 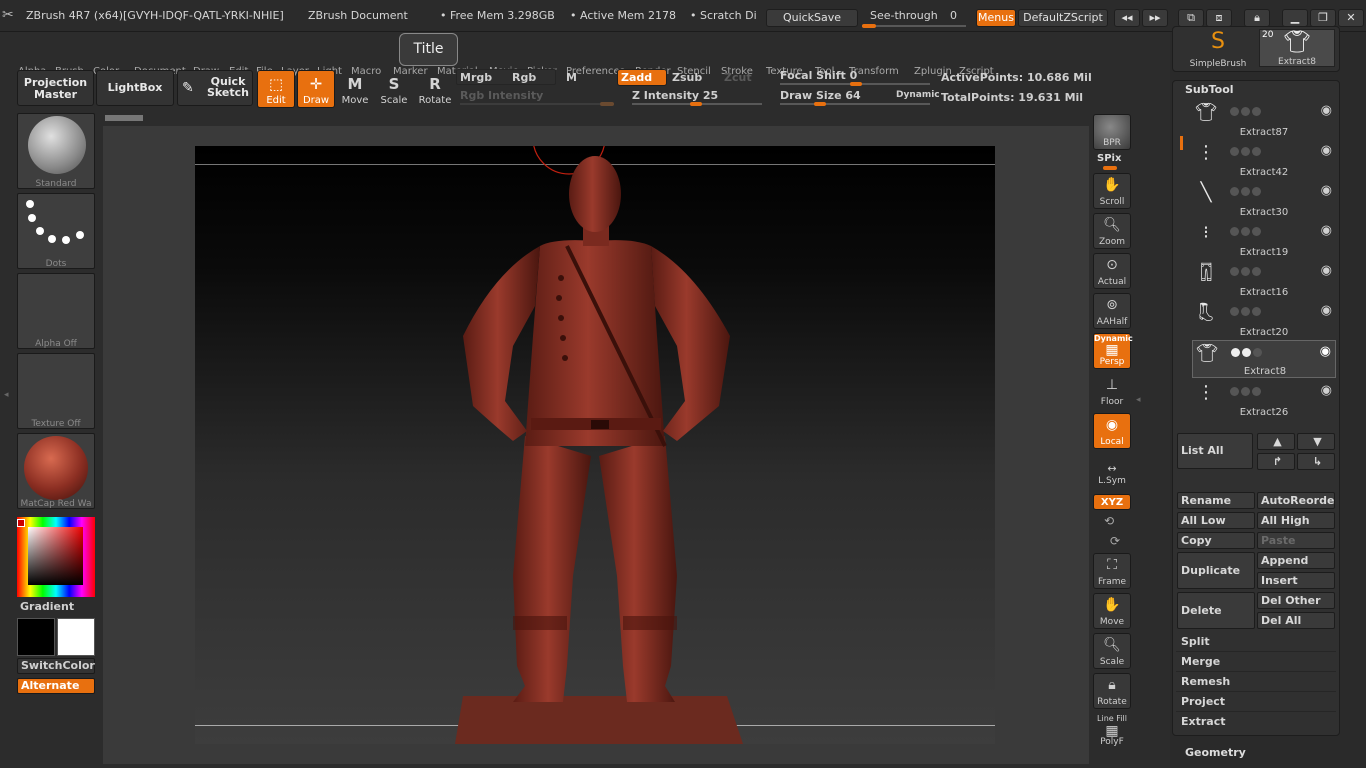 What do you see at coordinates (1216, 610) in the screenshot?
I see `delete-button: Delete` at bounding box center [1216, 610].